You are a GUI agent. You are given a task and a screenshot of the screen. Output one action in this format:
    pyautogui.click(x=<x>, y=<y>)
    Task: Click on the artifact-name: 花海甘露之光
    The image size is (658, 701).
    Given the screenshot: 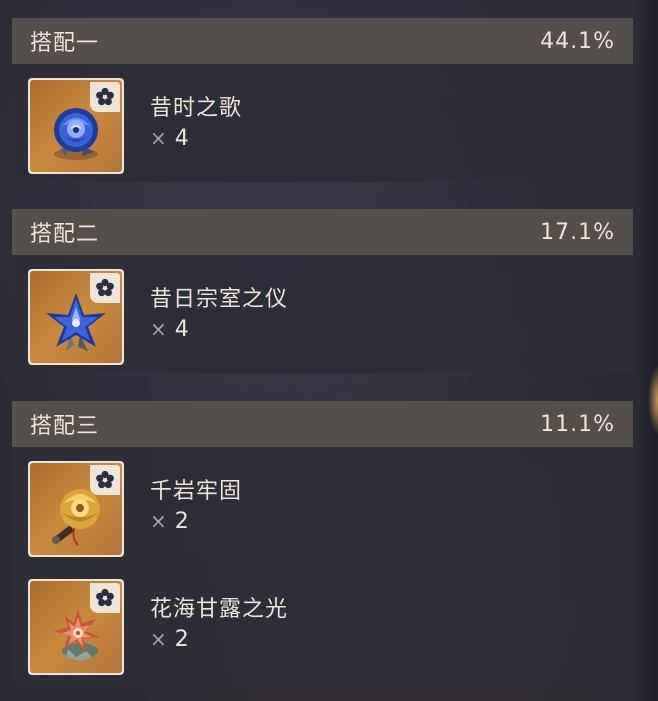 What is the action you would take?
    pyautogui.click(x=219, y=609)
    